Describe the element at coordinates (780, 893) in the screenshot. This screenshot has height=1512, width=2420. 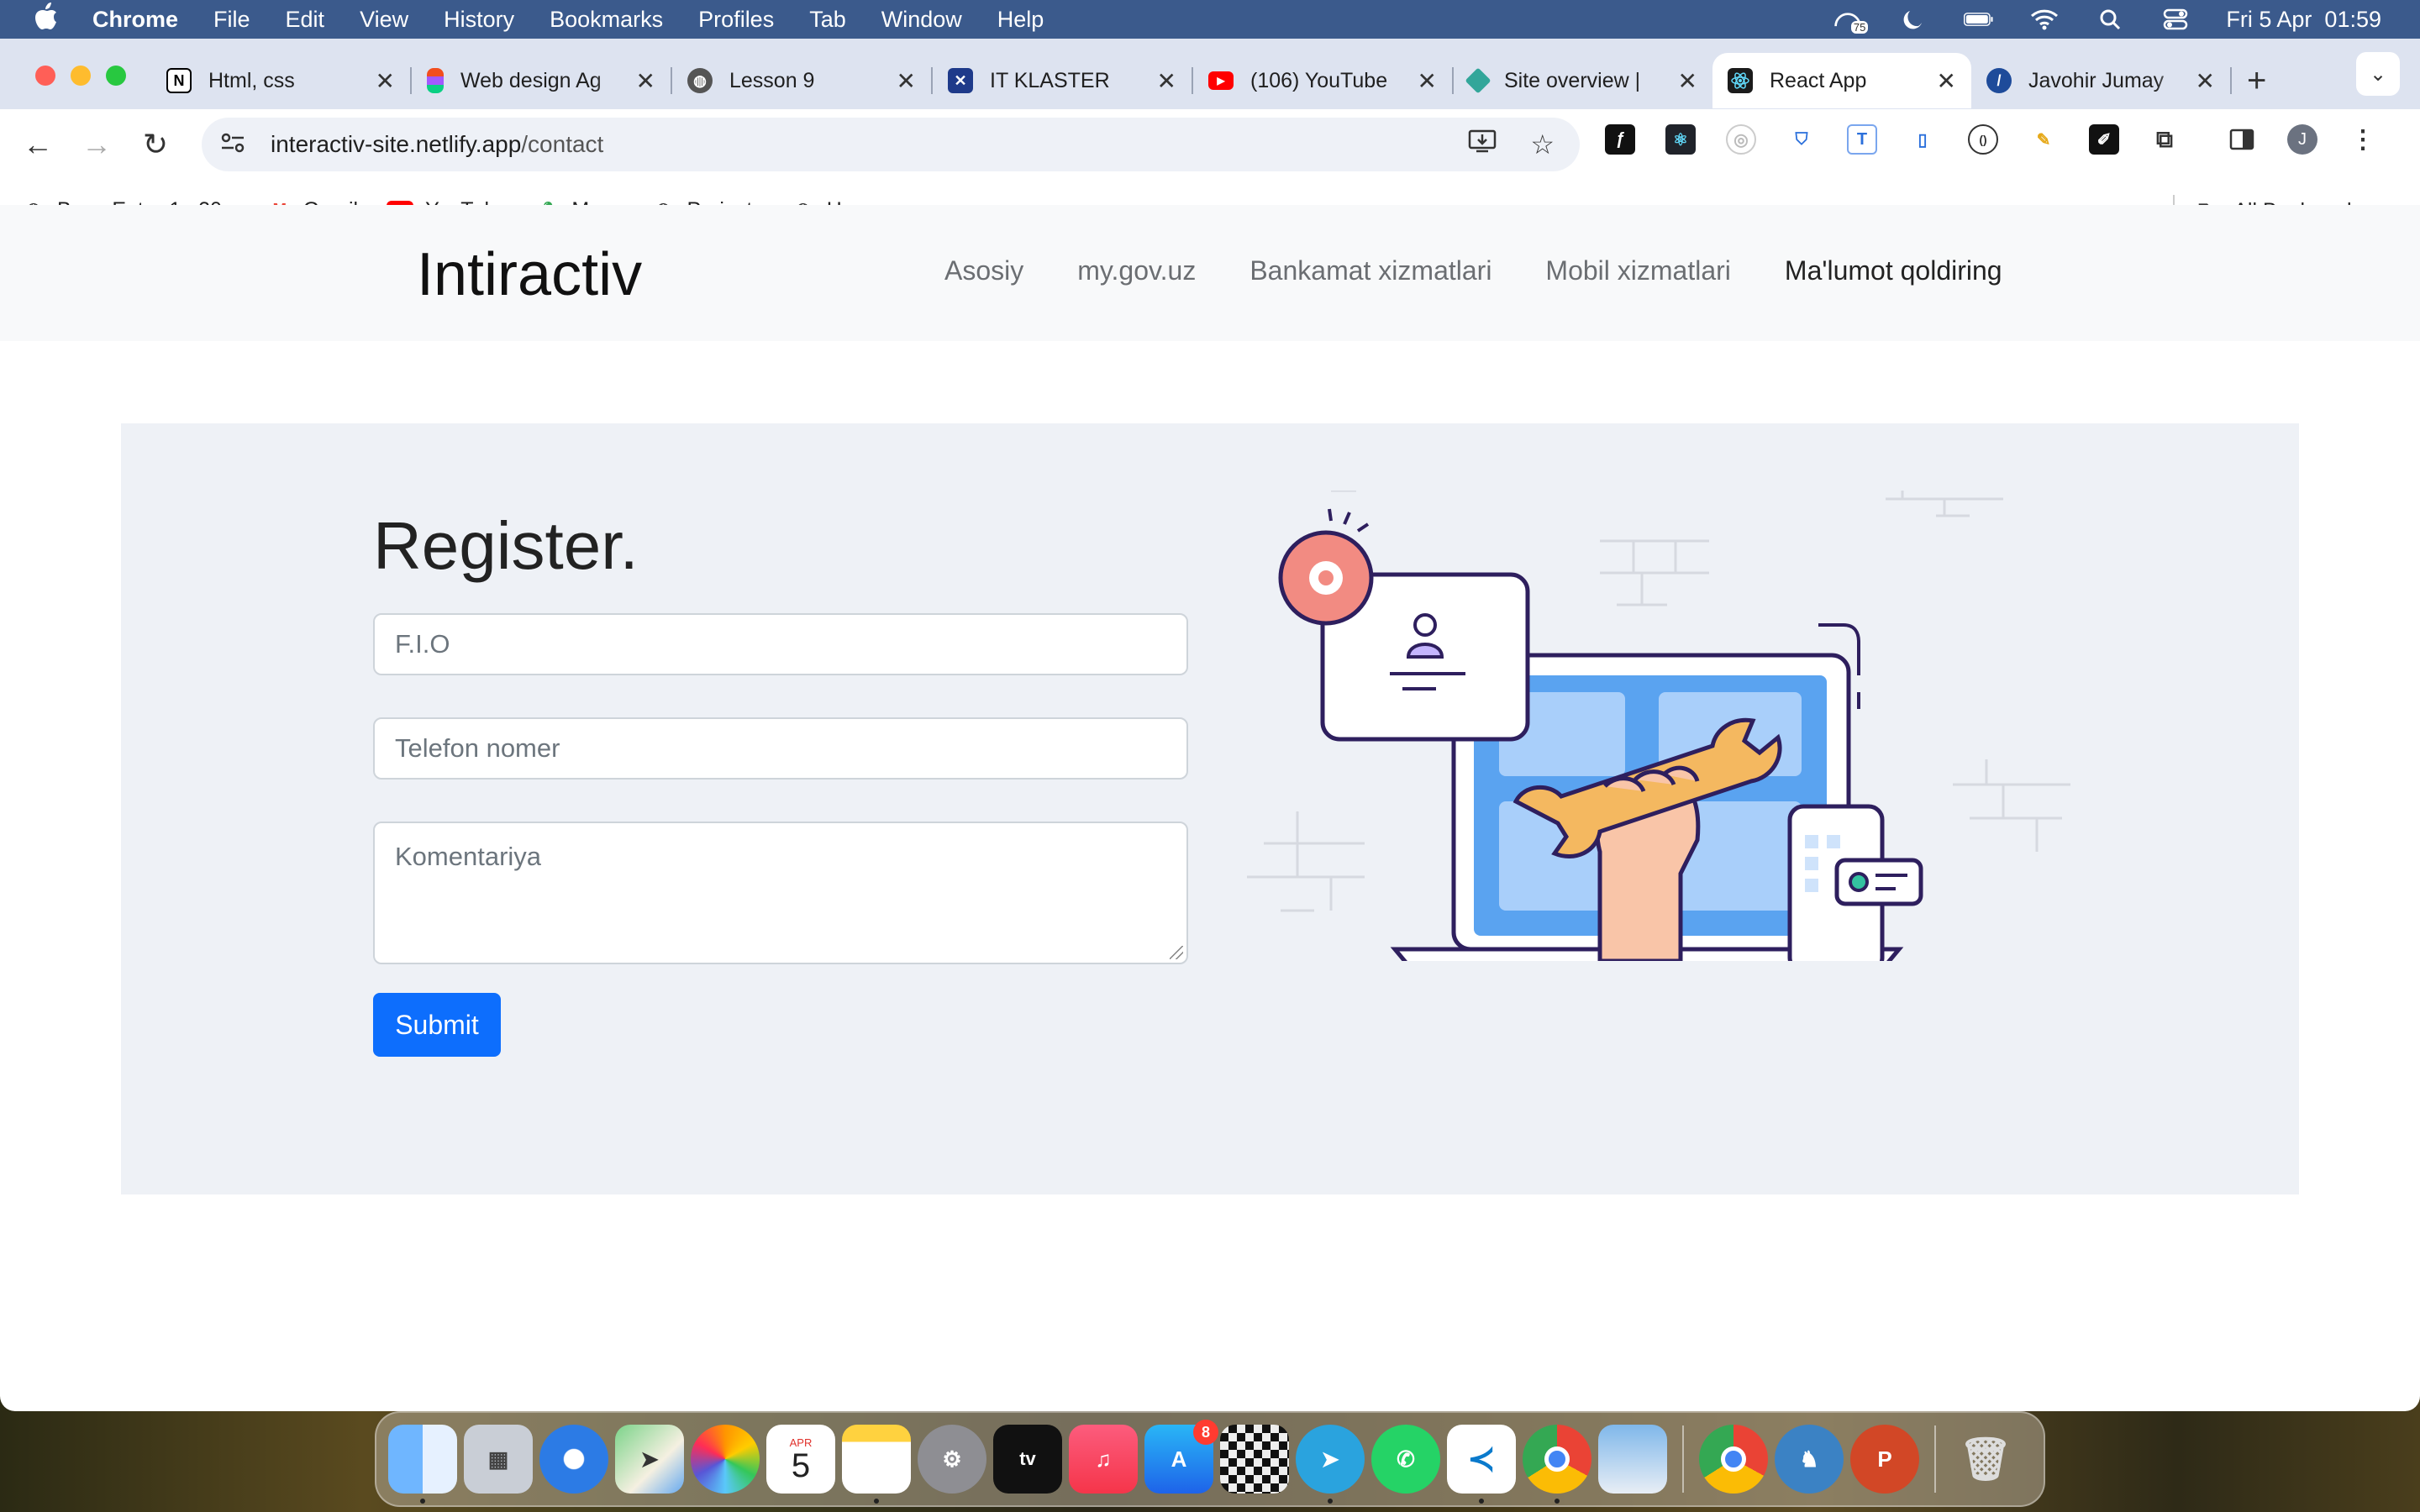
I see `comment-textarea: Komentariya` at that location.